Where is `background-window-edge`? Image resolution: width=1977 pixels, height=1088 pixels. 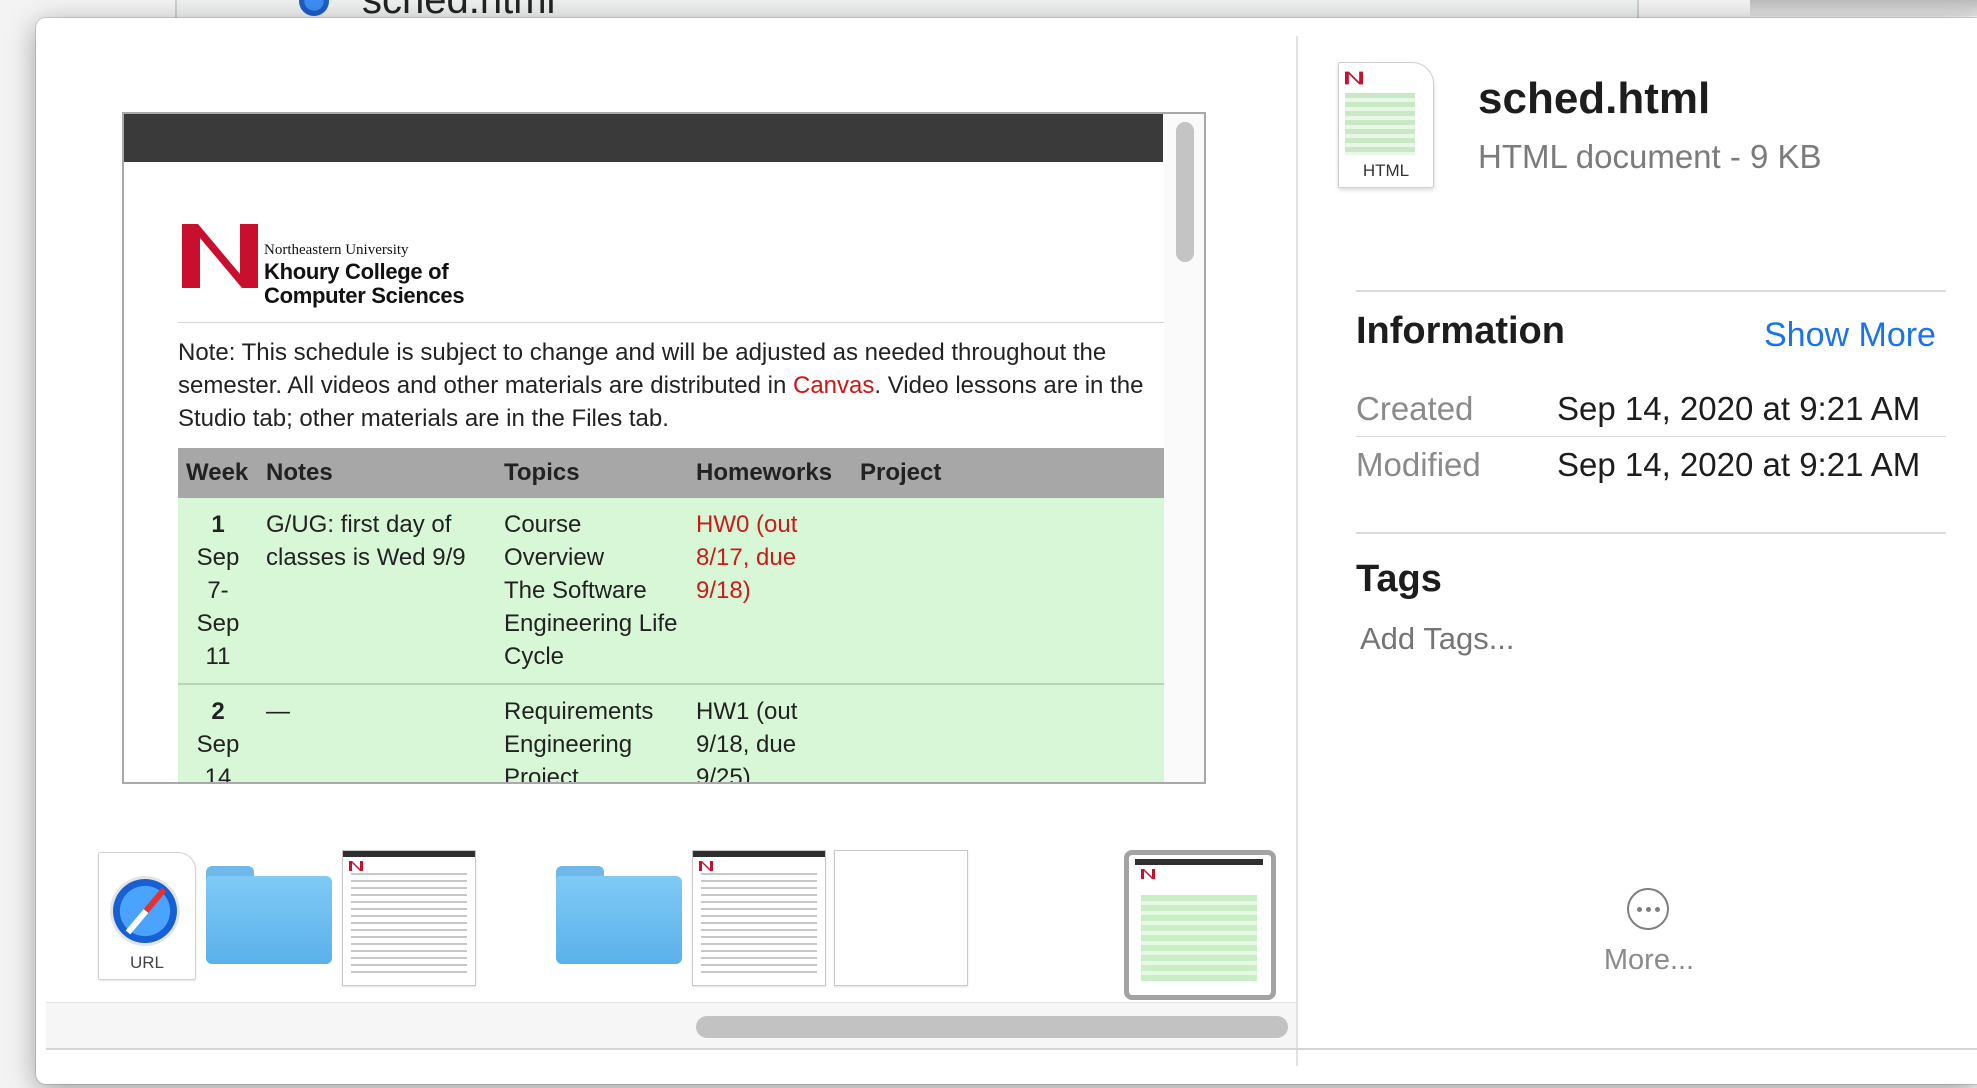
background-window-edge is located at coordinates (1863, 8).